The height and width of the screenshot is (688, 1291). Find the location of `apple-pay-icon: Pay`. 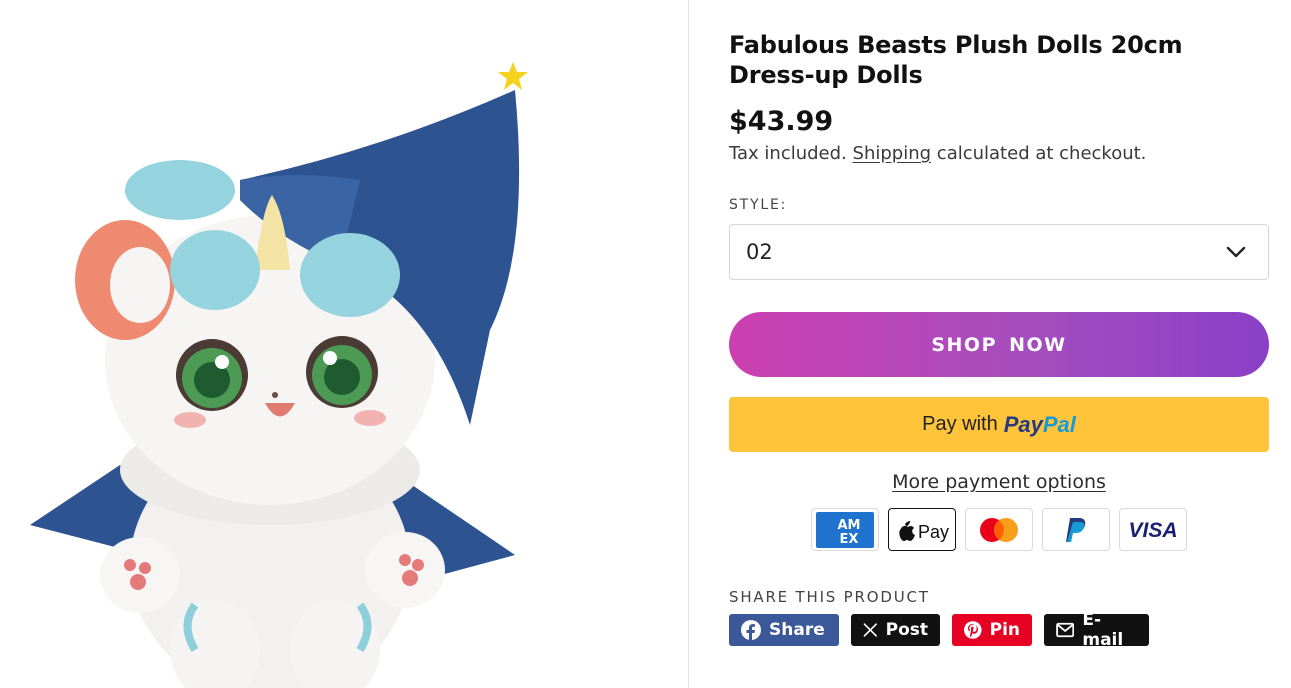

apple-pay-icon: Pay is located at coordinates (922, 529).